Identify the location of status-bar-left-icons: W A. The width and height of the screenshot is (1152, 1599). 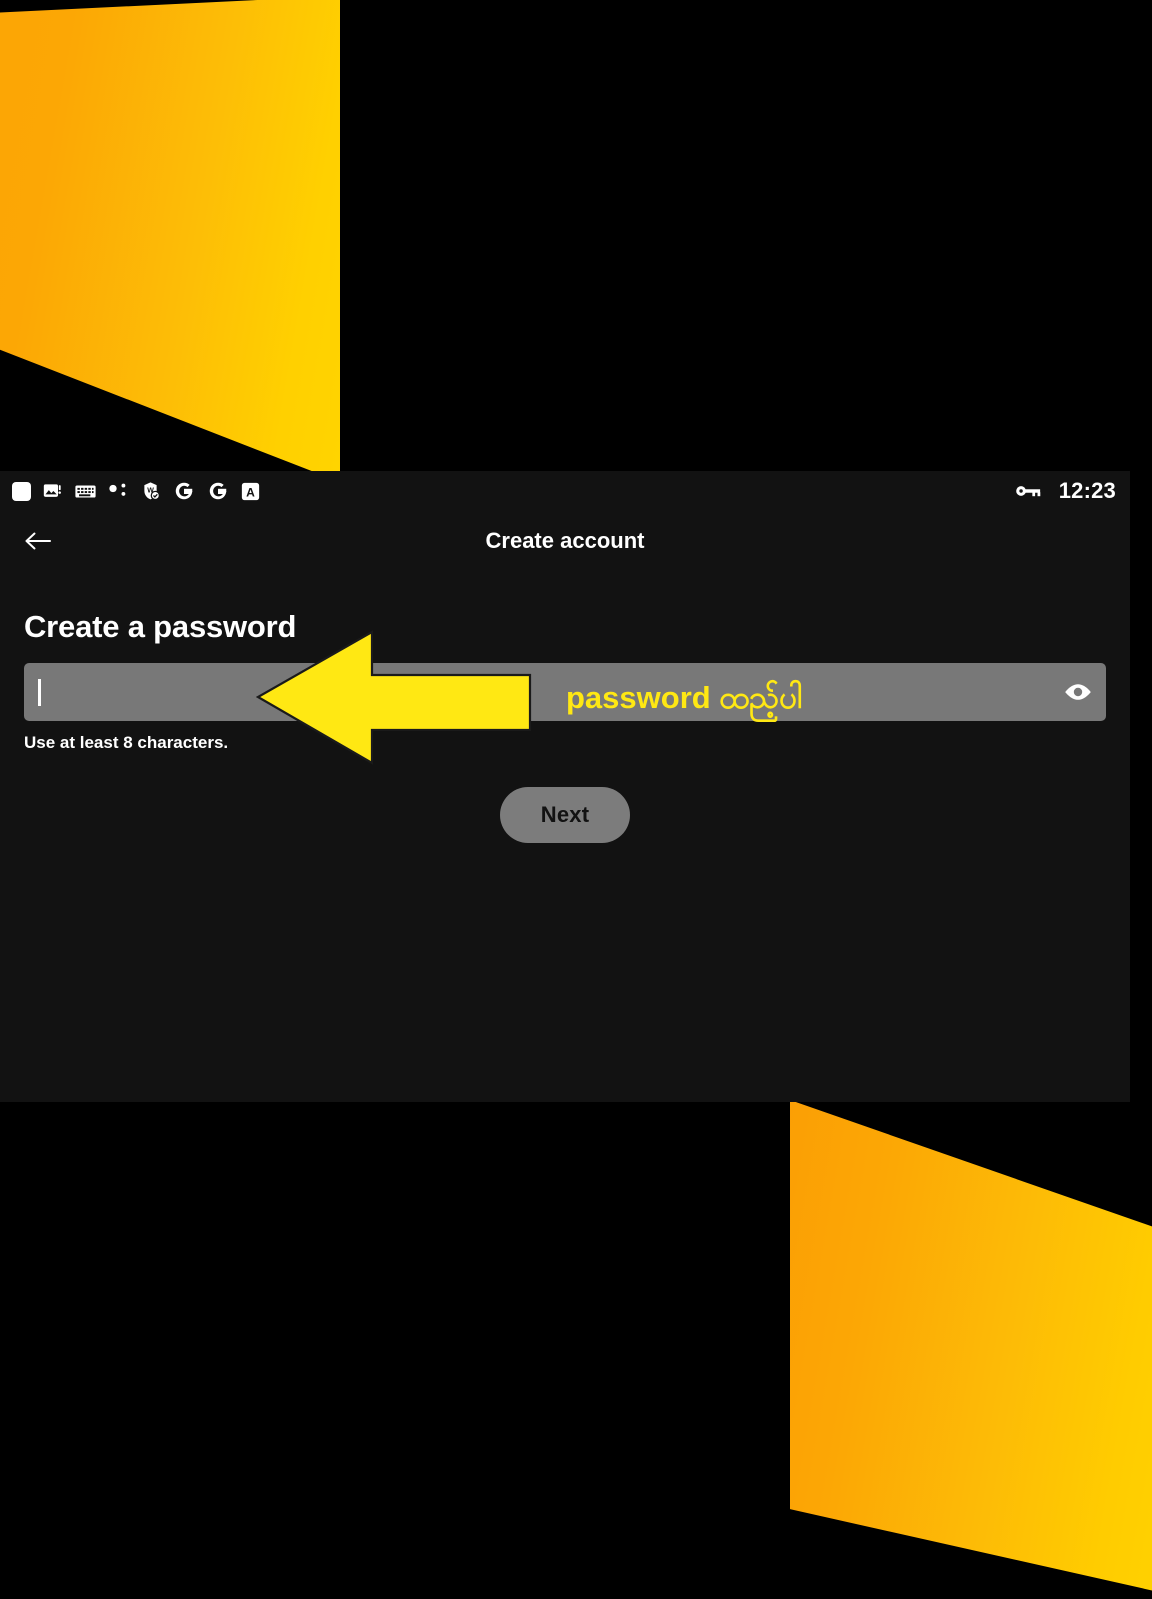
(136, 491).